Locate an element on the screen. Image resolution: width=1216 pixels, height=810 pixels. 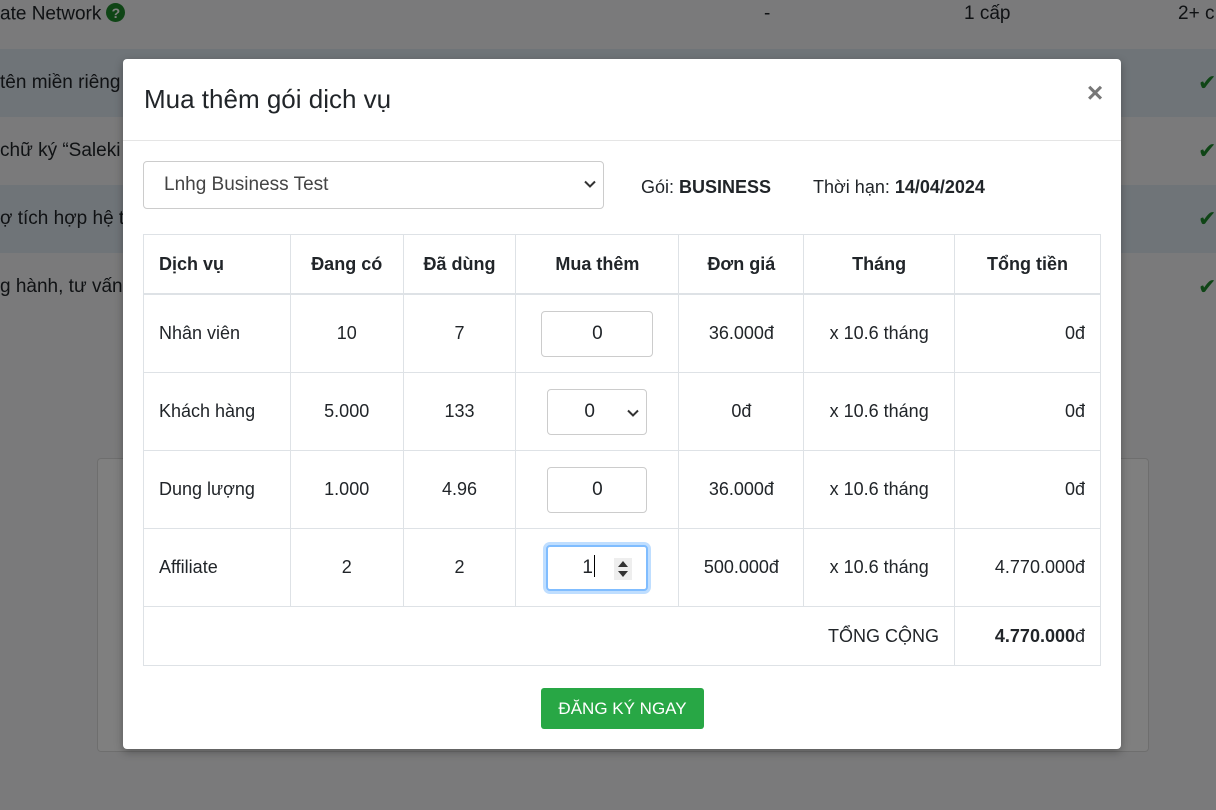
service-name: Nhân viên is located at coordinates (217, 333).